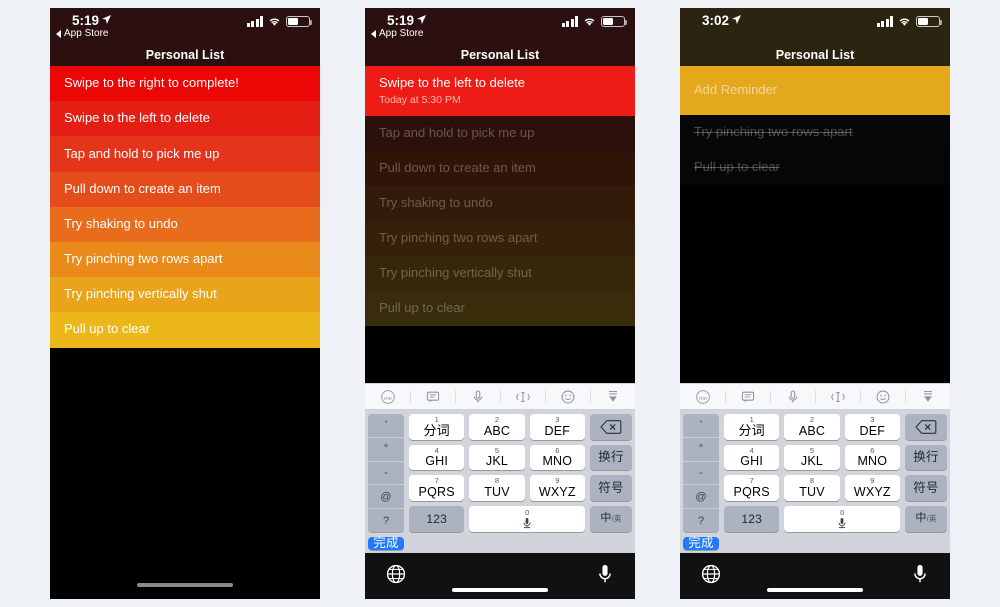  I want to click on list-item: Swipe to the right to complete!, so click(185, 84).